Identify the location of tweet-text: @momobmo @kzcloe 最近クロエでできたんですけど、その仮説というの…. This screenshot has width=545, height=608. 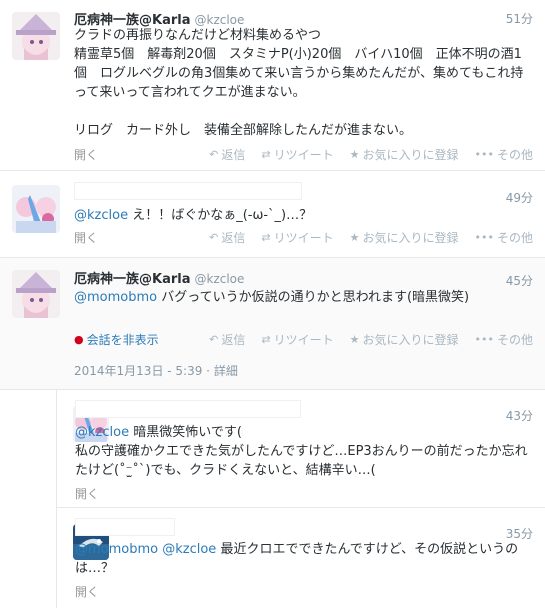
(306, 559).